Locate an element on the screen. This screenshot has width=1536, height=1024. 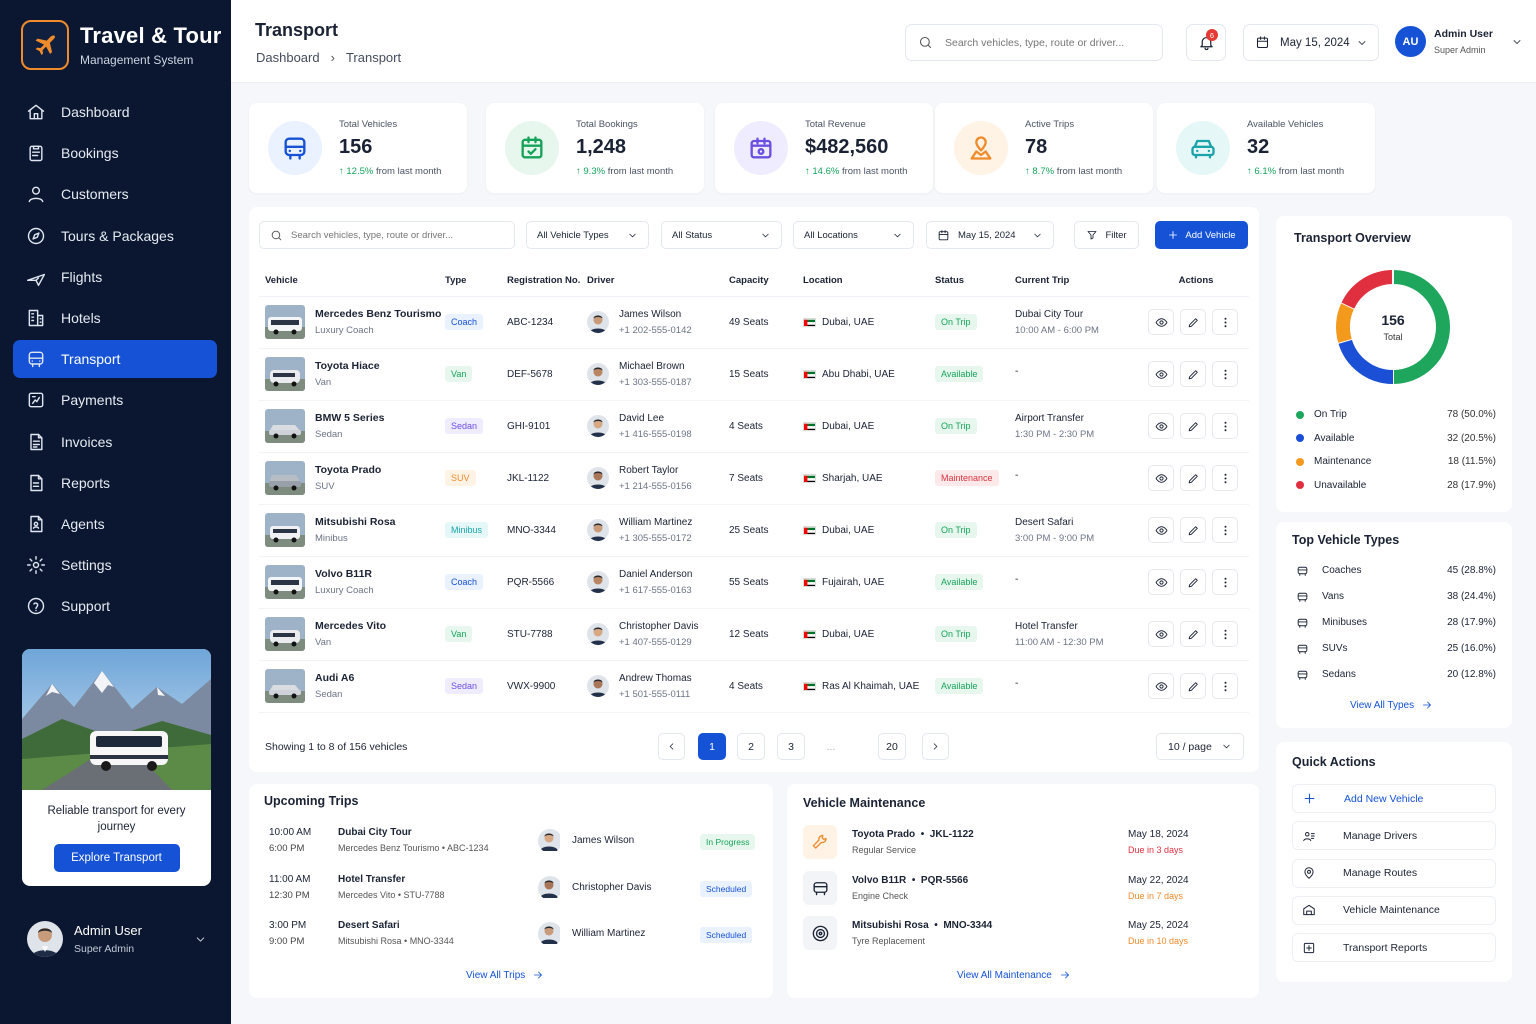
table-search-input is located at coordinates (401, 235).